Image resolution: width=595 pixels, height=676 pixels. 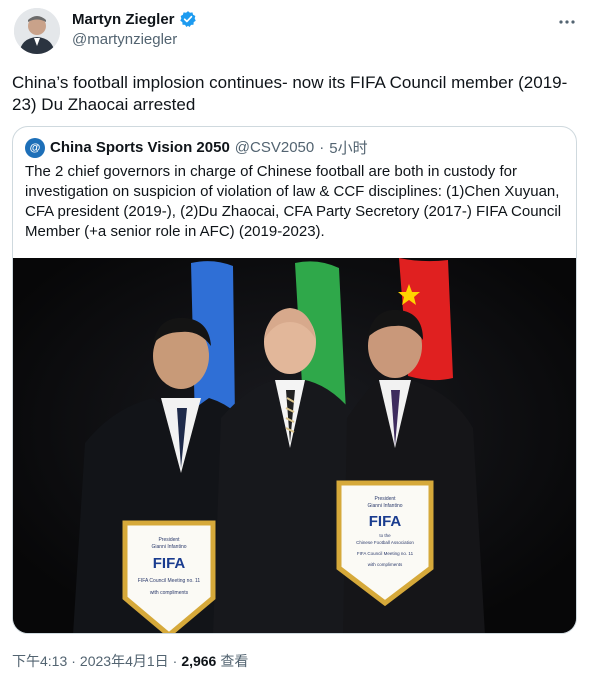 I want to click on author-avatar, so click(x=37, y=31).